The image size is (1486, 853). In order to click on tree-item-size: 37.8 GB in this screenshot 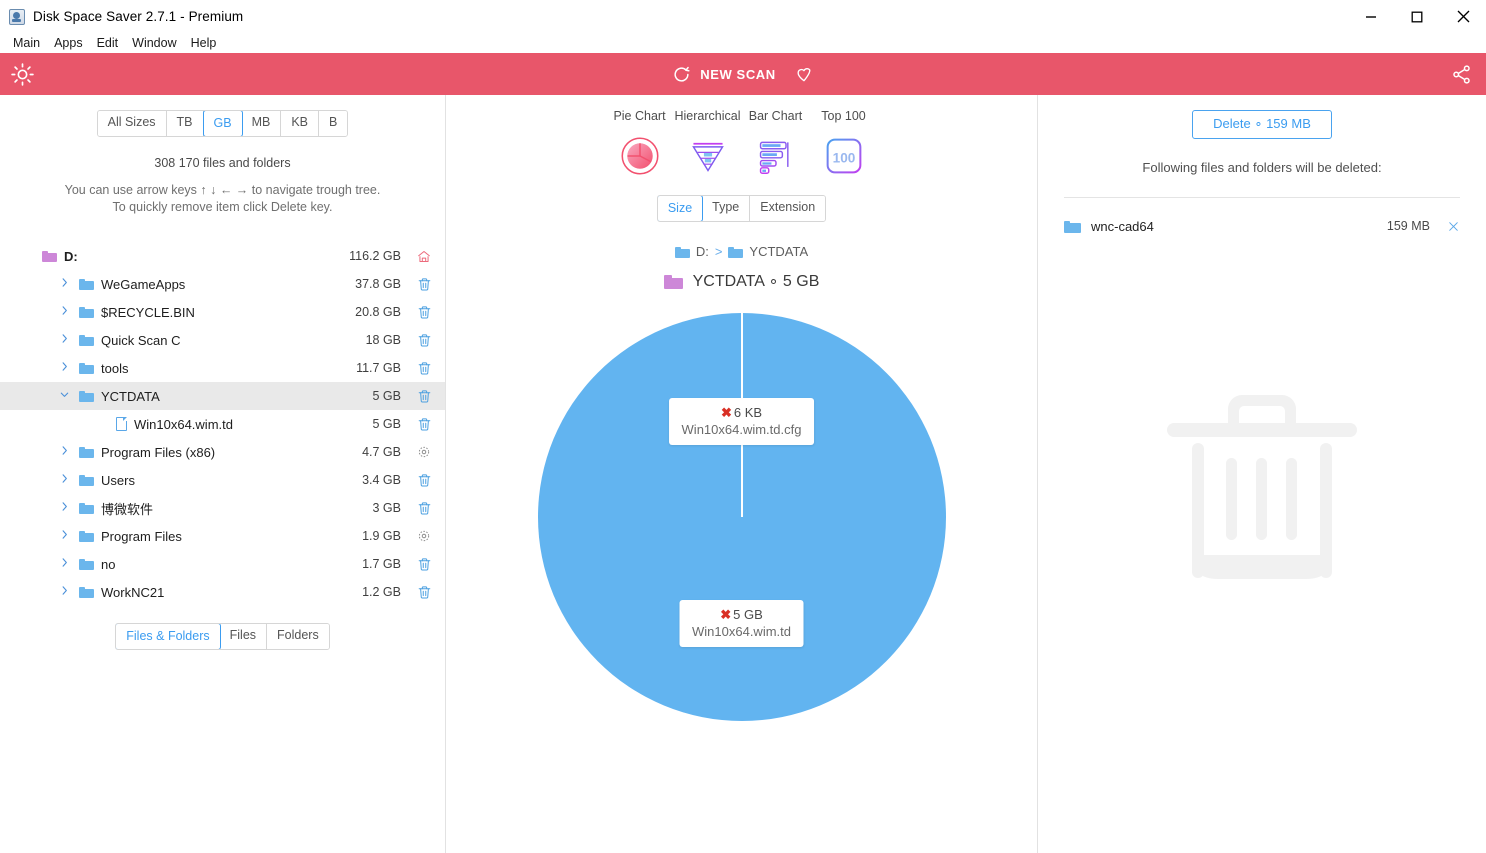, I will do `click(378, 284)`.